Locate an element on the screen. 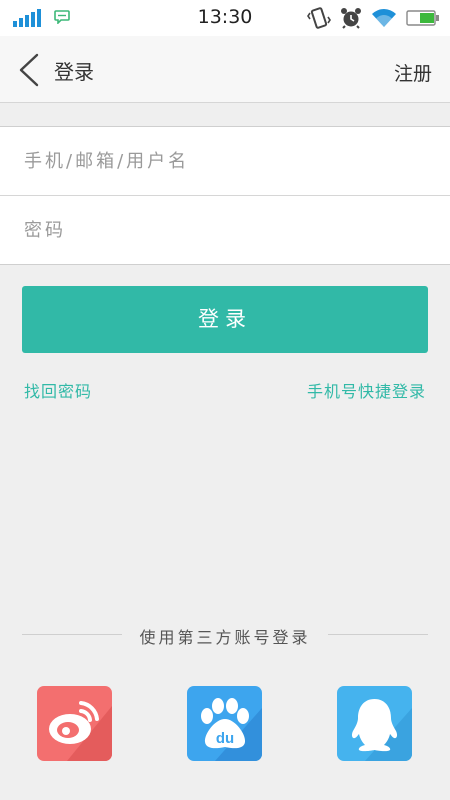  account-input is located at coordinates (224, 161).